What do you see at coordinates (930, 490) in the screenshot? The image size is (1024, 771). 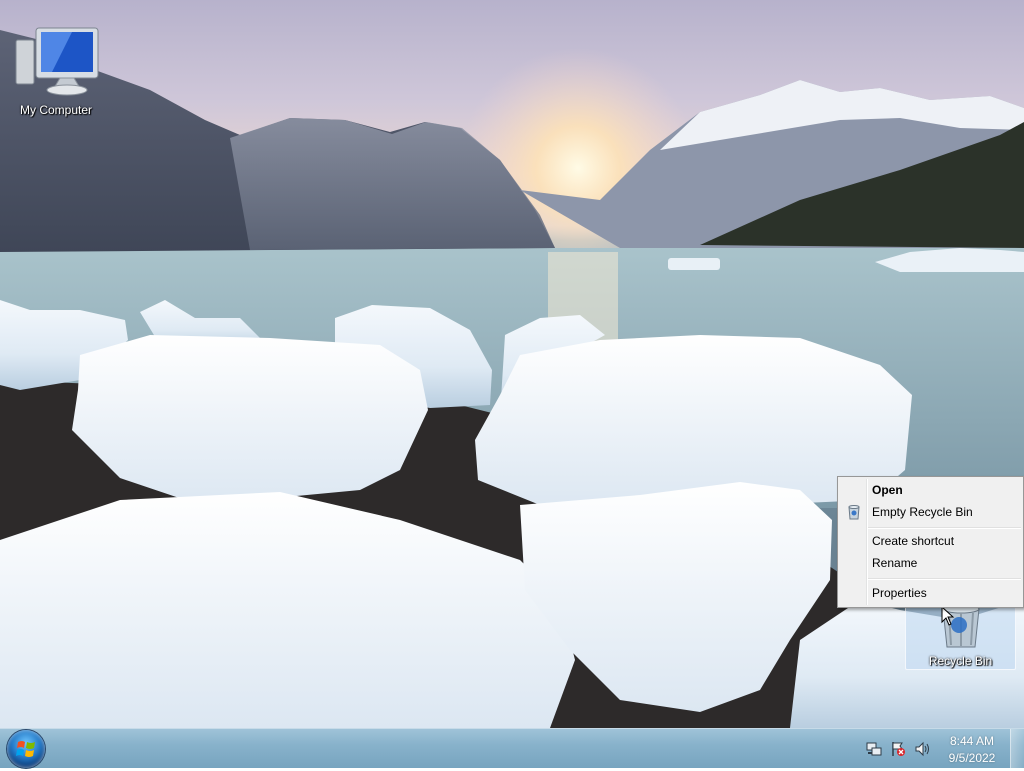 I see `menu-item-open: Open` at bounding box center [930, 490].